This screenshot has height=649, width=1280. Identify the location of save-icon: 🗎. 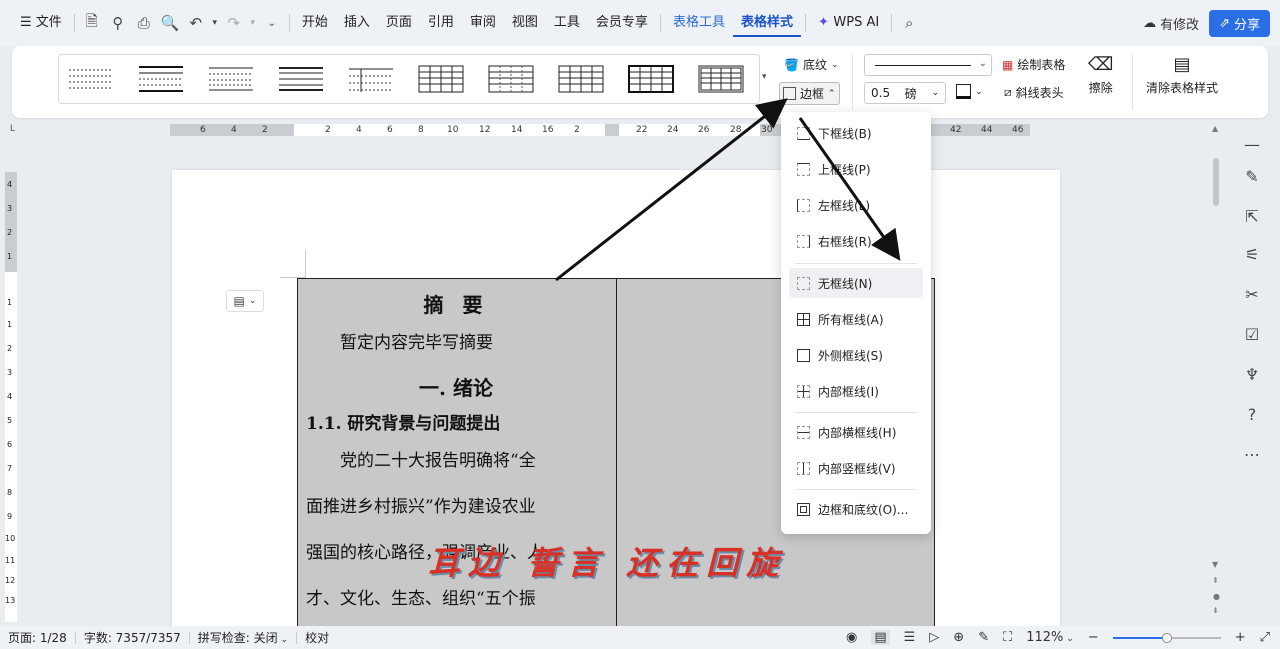
(92, 23).